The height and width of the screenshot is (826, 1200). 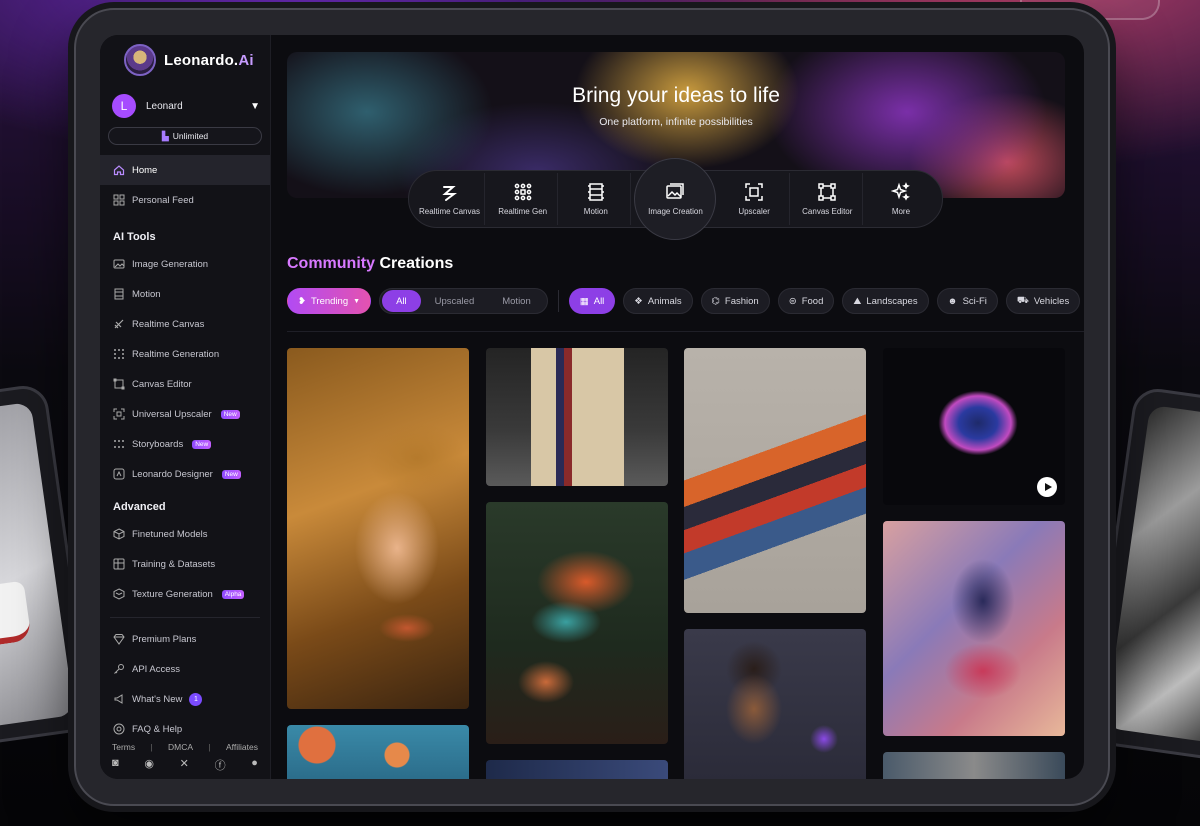 What do you see at coordinates (220, 765) in the screenshot?
I see `facebook-icon: ⓕ` at bounding box center [220, 765].